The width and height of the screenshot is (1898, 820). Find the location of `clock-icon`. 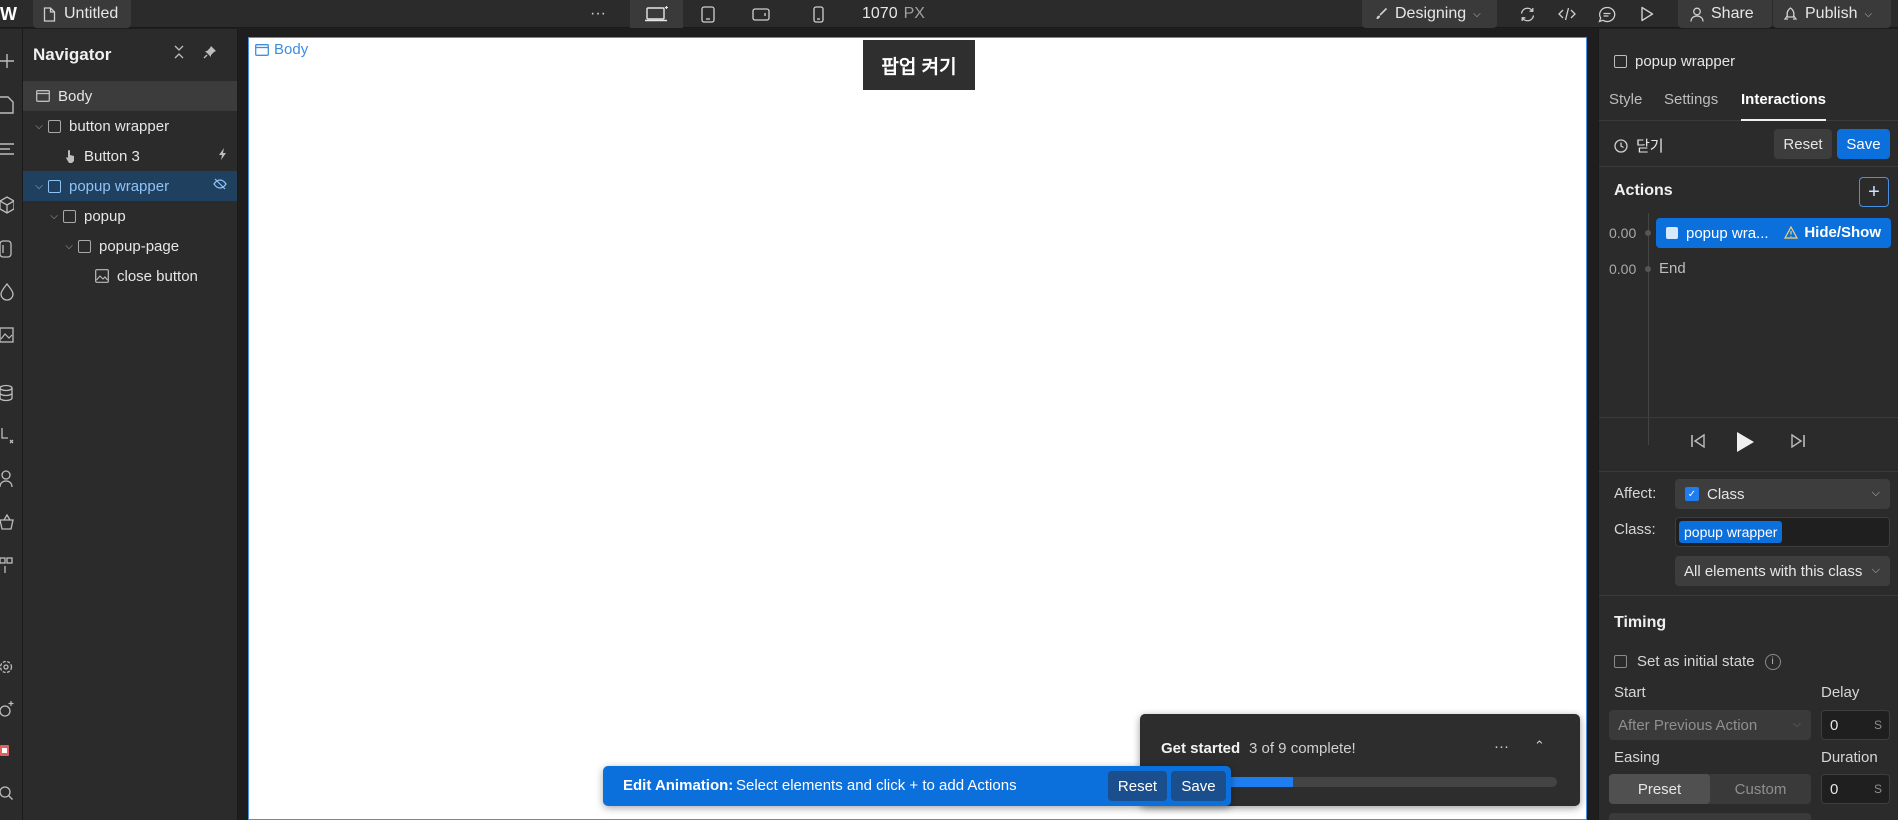

clock-icon is located at coordinates (1621, 145).